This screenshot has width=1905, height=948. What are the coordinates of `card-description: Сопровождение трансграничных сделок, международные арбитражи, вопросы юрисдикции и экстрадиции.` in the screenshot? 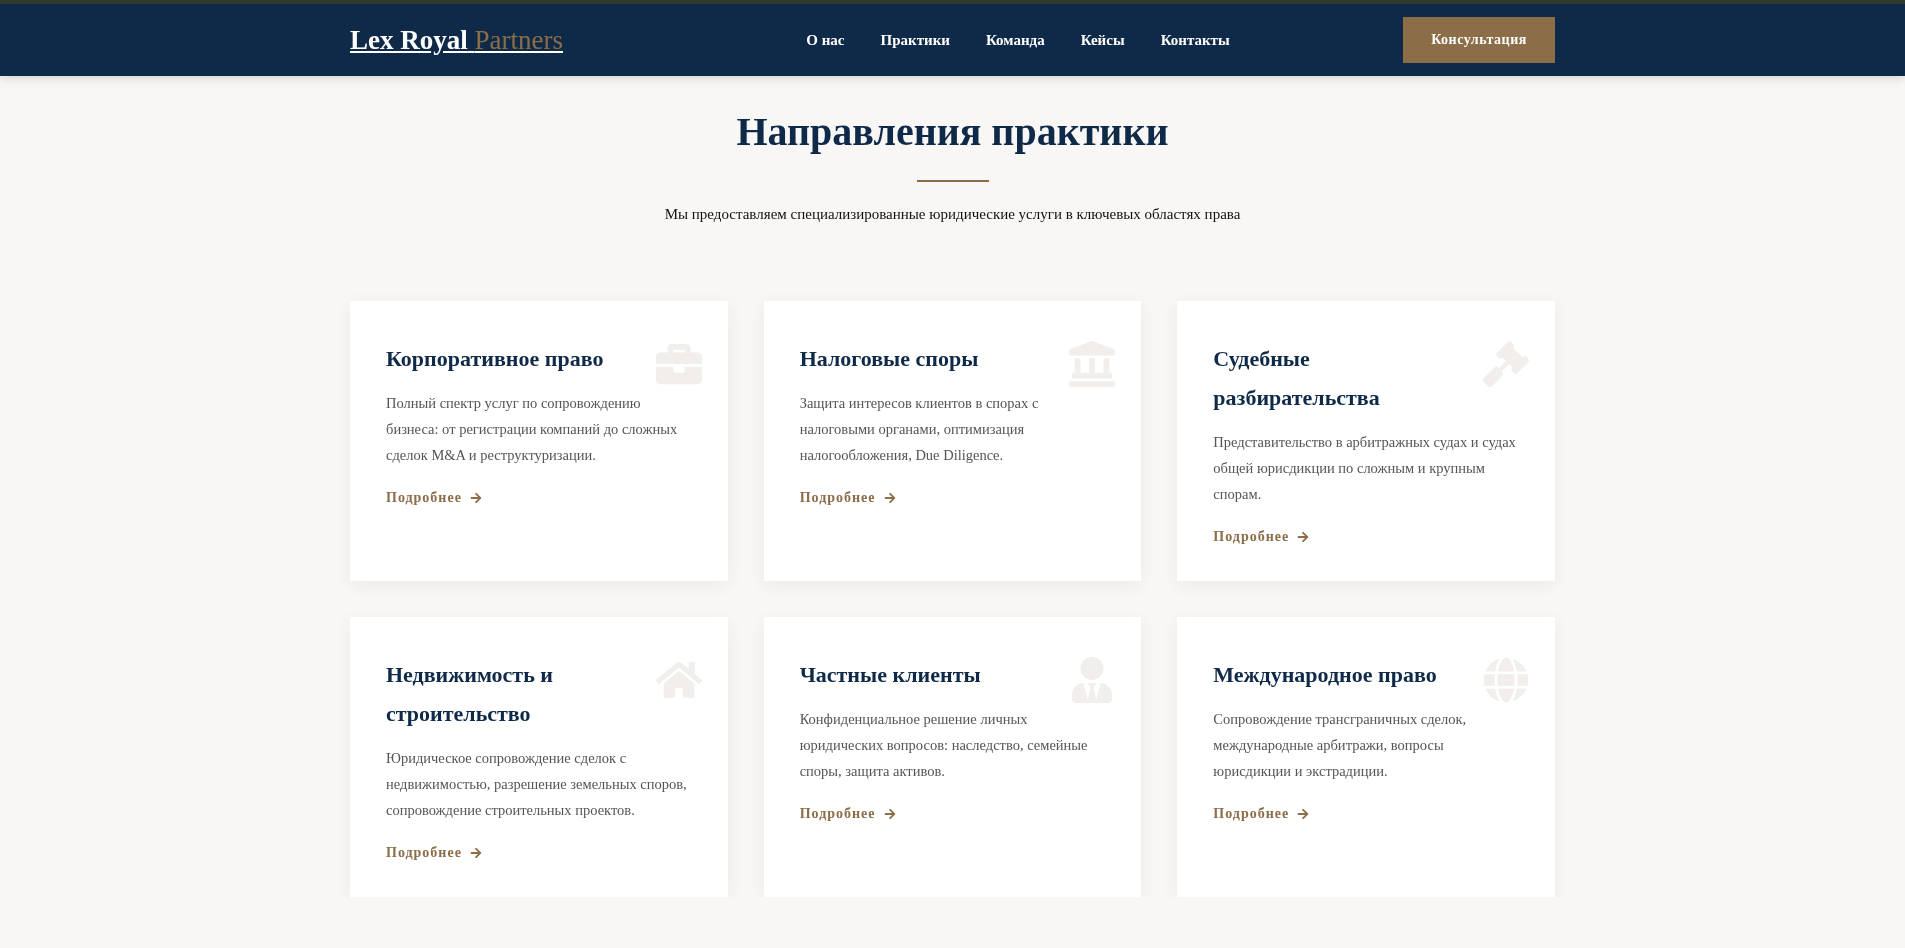 It's located at (1340, 745).